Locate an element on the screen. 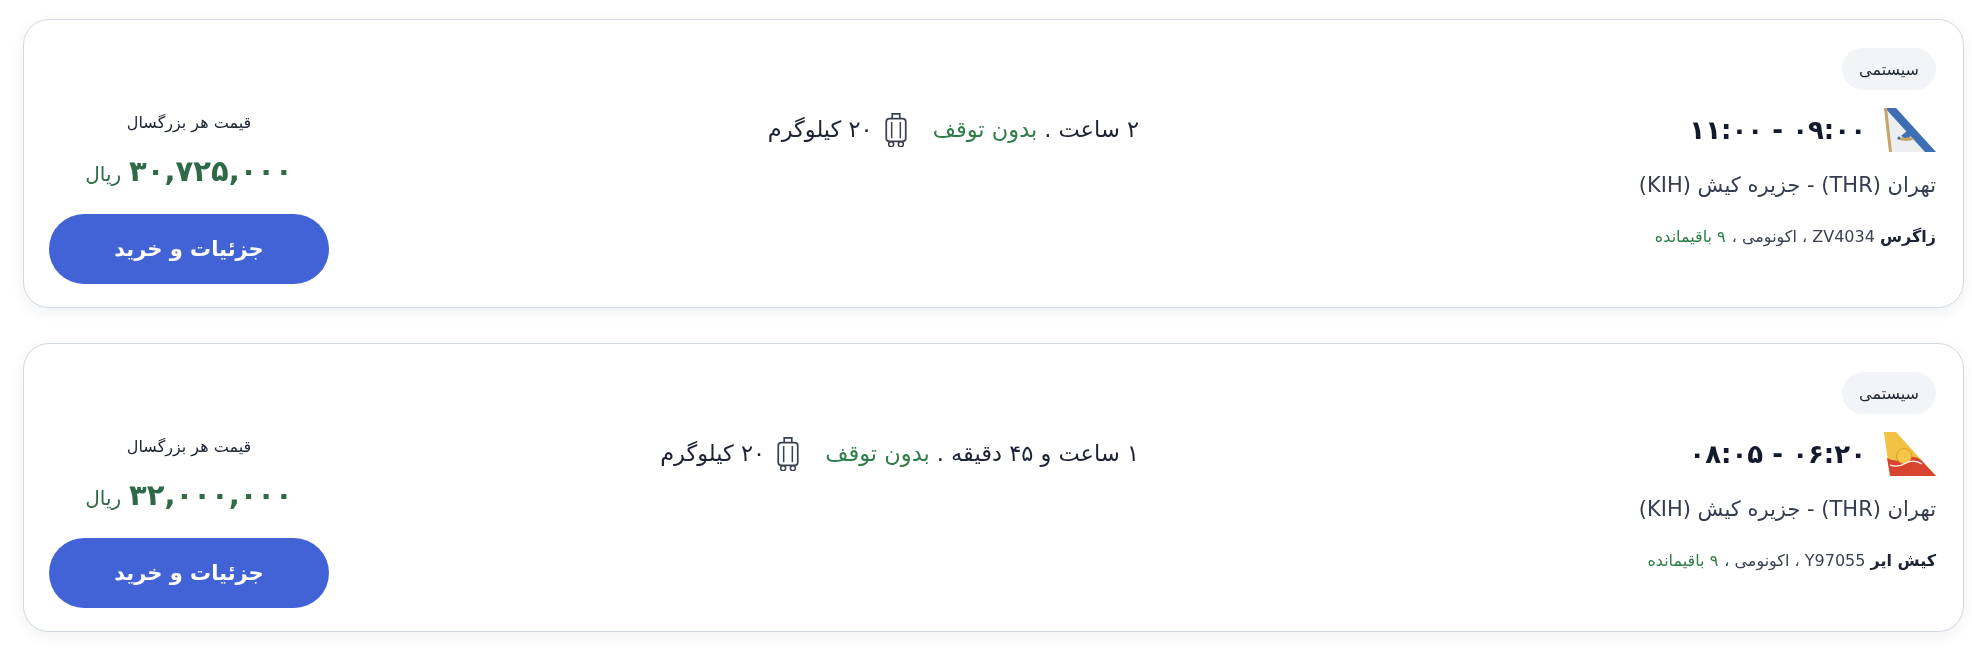 The image size is (1972, 666). flight-times: ۰۶:۲۰ - ۰۸:۰۵ is located at coordinates (1777, 454).